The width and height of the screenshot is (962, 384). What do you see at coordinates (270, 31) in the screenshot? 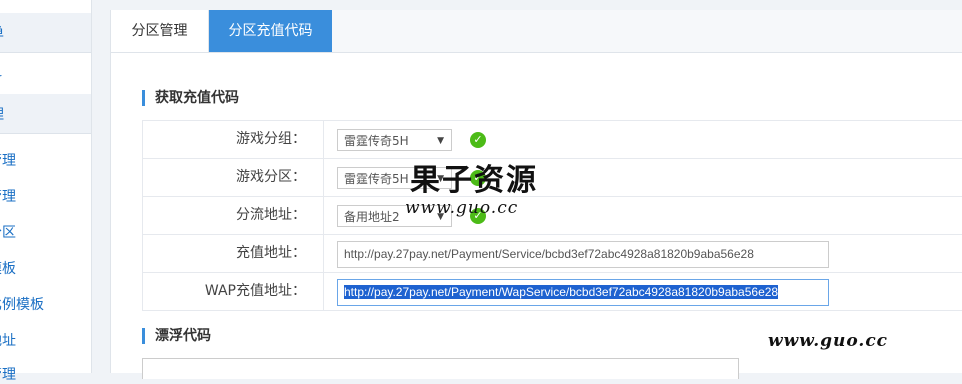
I see `tab-zone-recharge-code: 分区充值代码` at bounding box center [270, 31].